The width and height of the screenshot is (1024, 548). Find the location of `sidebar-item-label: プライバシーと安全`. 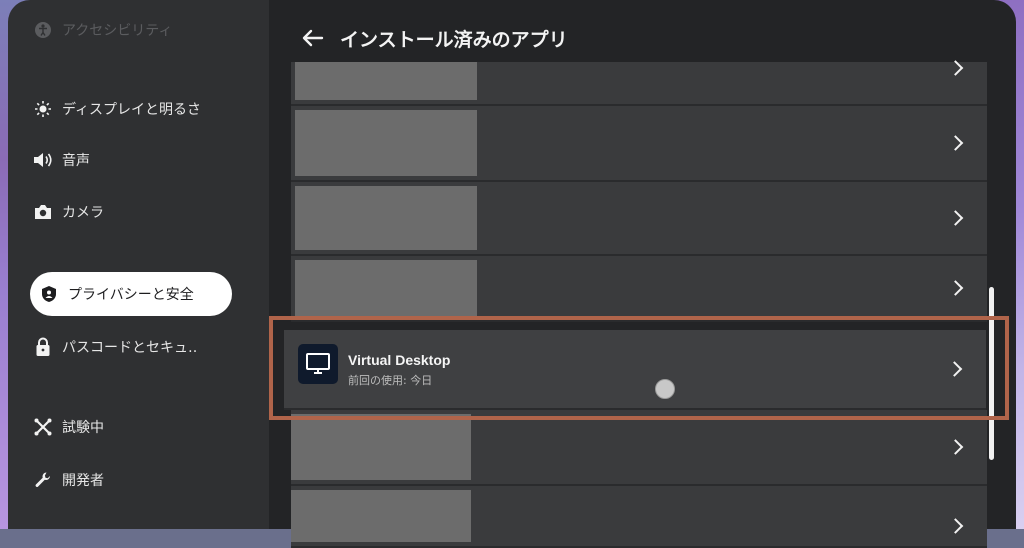

sidebar-item-label: プライバシーと安全 is located at coordinates (131, 295).